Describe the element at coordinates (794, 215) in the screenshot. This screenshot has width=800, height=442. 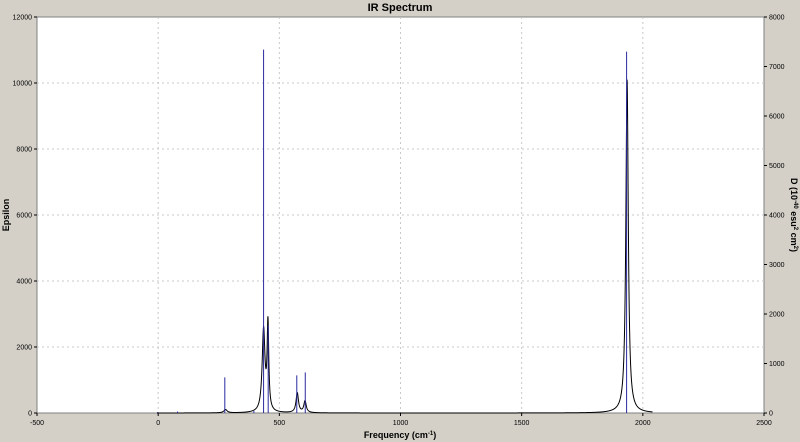
I see `y2-axis-label: D (10-40 esu2 cm2)` at that location.